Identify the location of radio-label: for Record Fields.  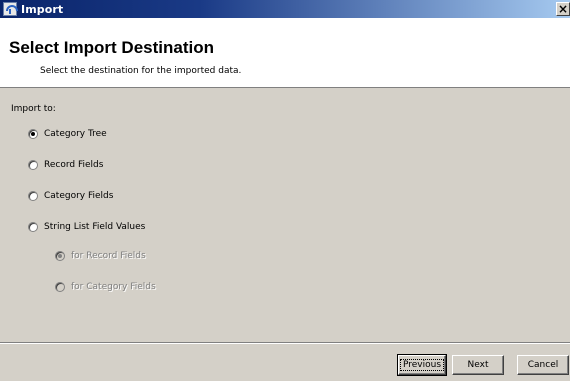
(108, 256).